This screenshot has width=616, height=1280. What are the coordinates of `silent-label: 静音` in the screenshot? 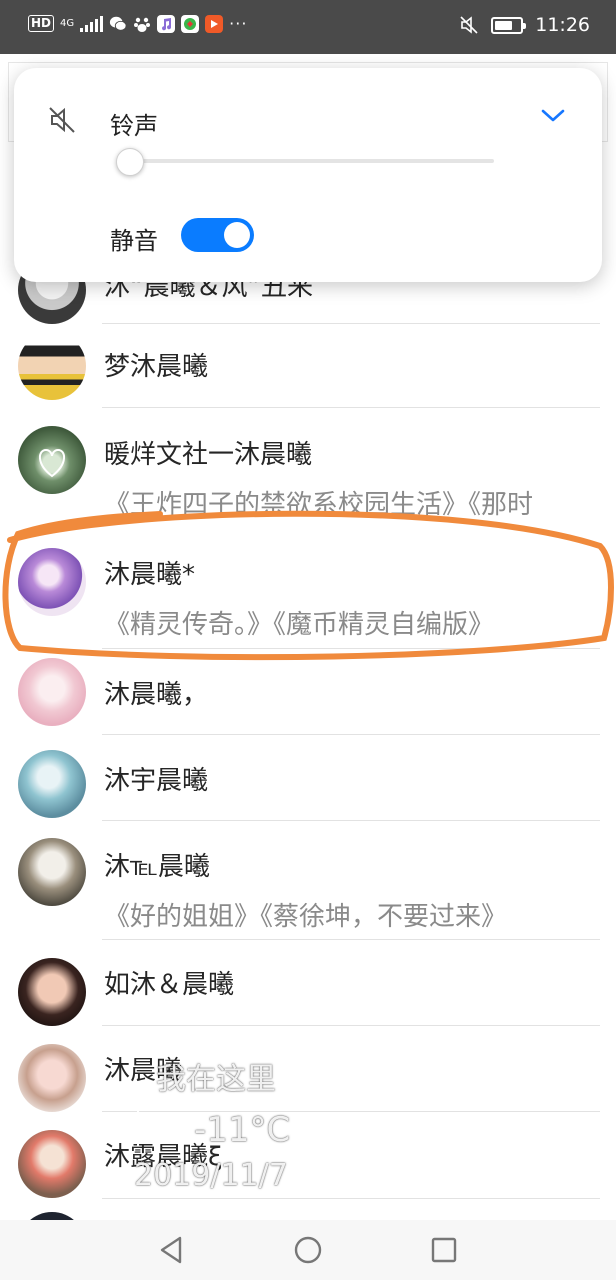 It's located at (134, 241).